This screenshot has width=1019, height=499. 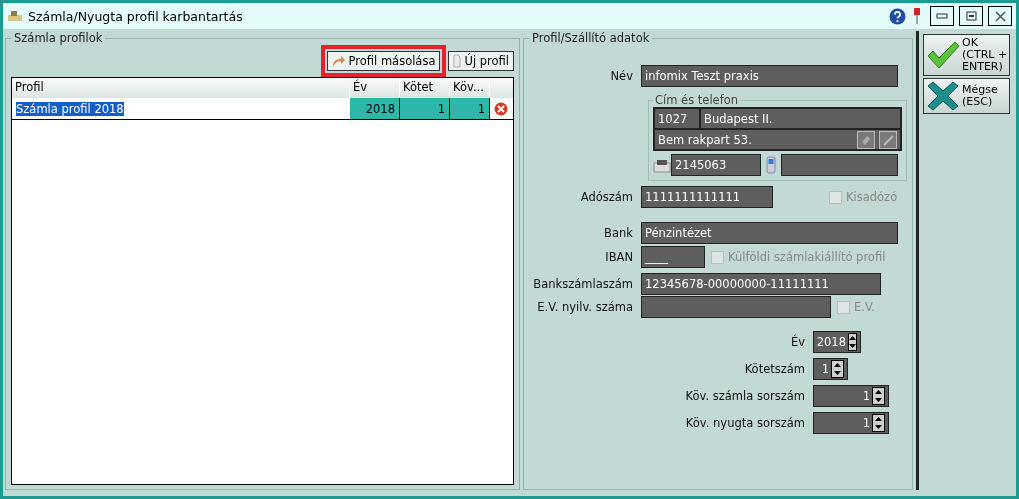 What do you see at coordinates (745, 396) in the screenshot?
I see `field-label: Köv. számla sorszám` at bounding box center [745, 396].